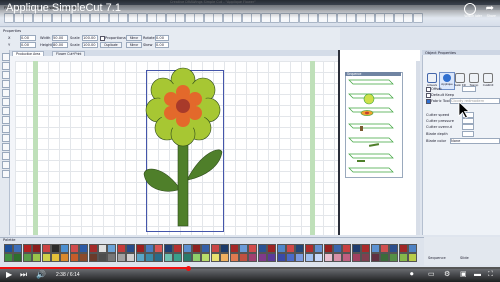  I want to click on right-leaf, so click(205, 165).